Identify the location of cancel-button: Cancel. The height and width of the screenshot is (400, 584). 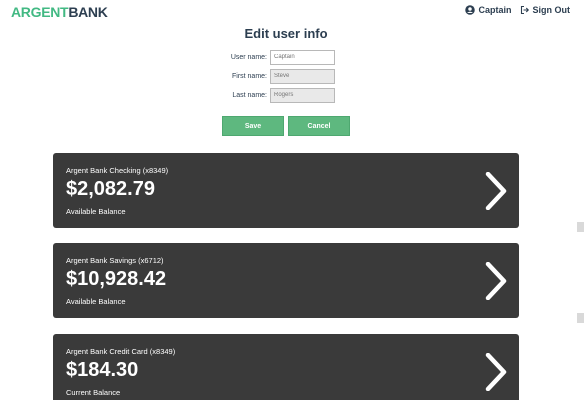
(319, 126).